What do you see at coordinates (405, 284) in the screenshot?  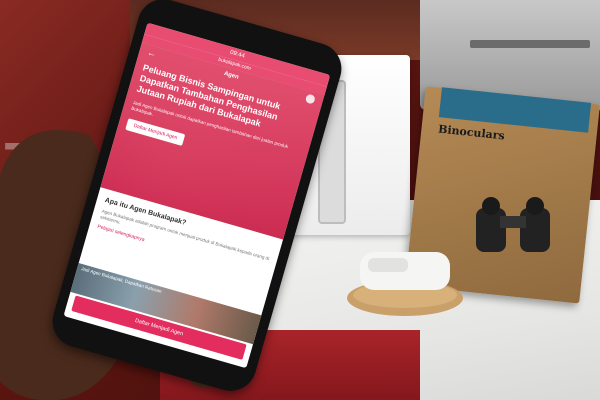 I see `rope-ceramic-item` at bounding box center [405, 284].